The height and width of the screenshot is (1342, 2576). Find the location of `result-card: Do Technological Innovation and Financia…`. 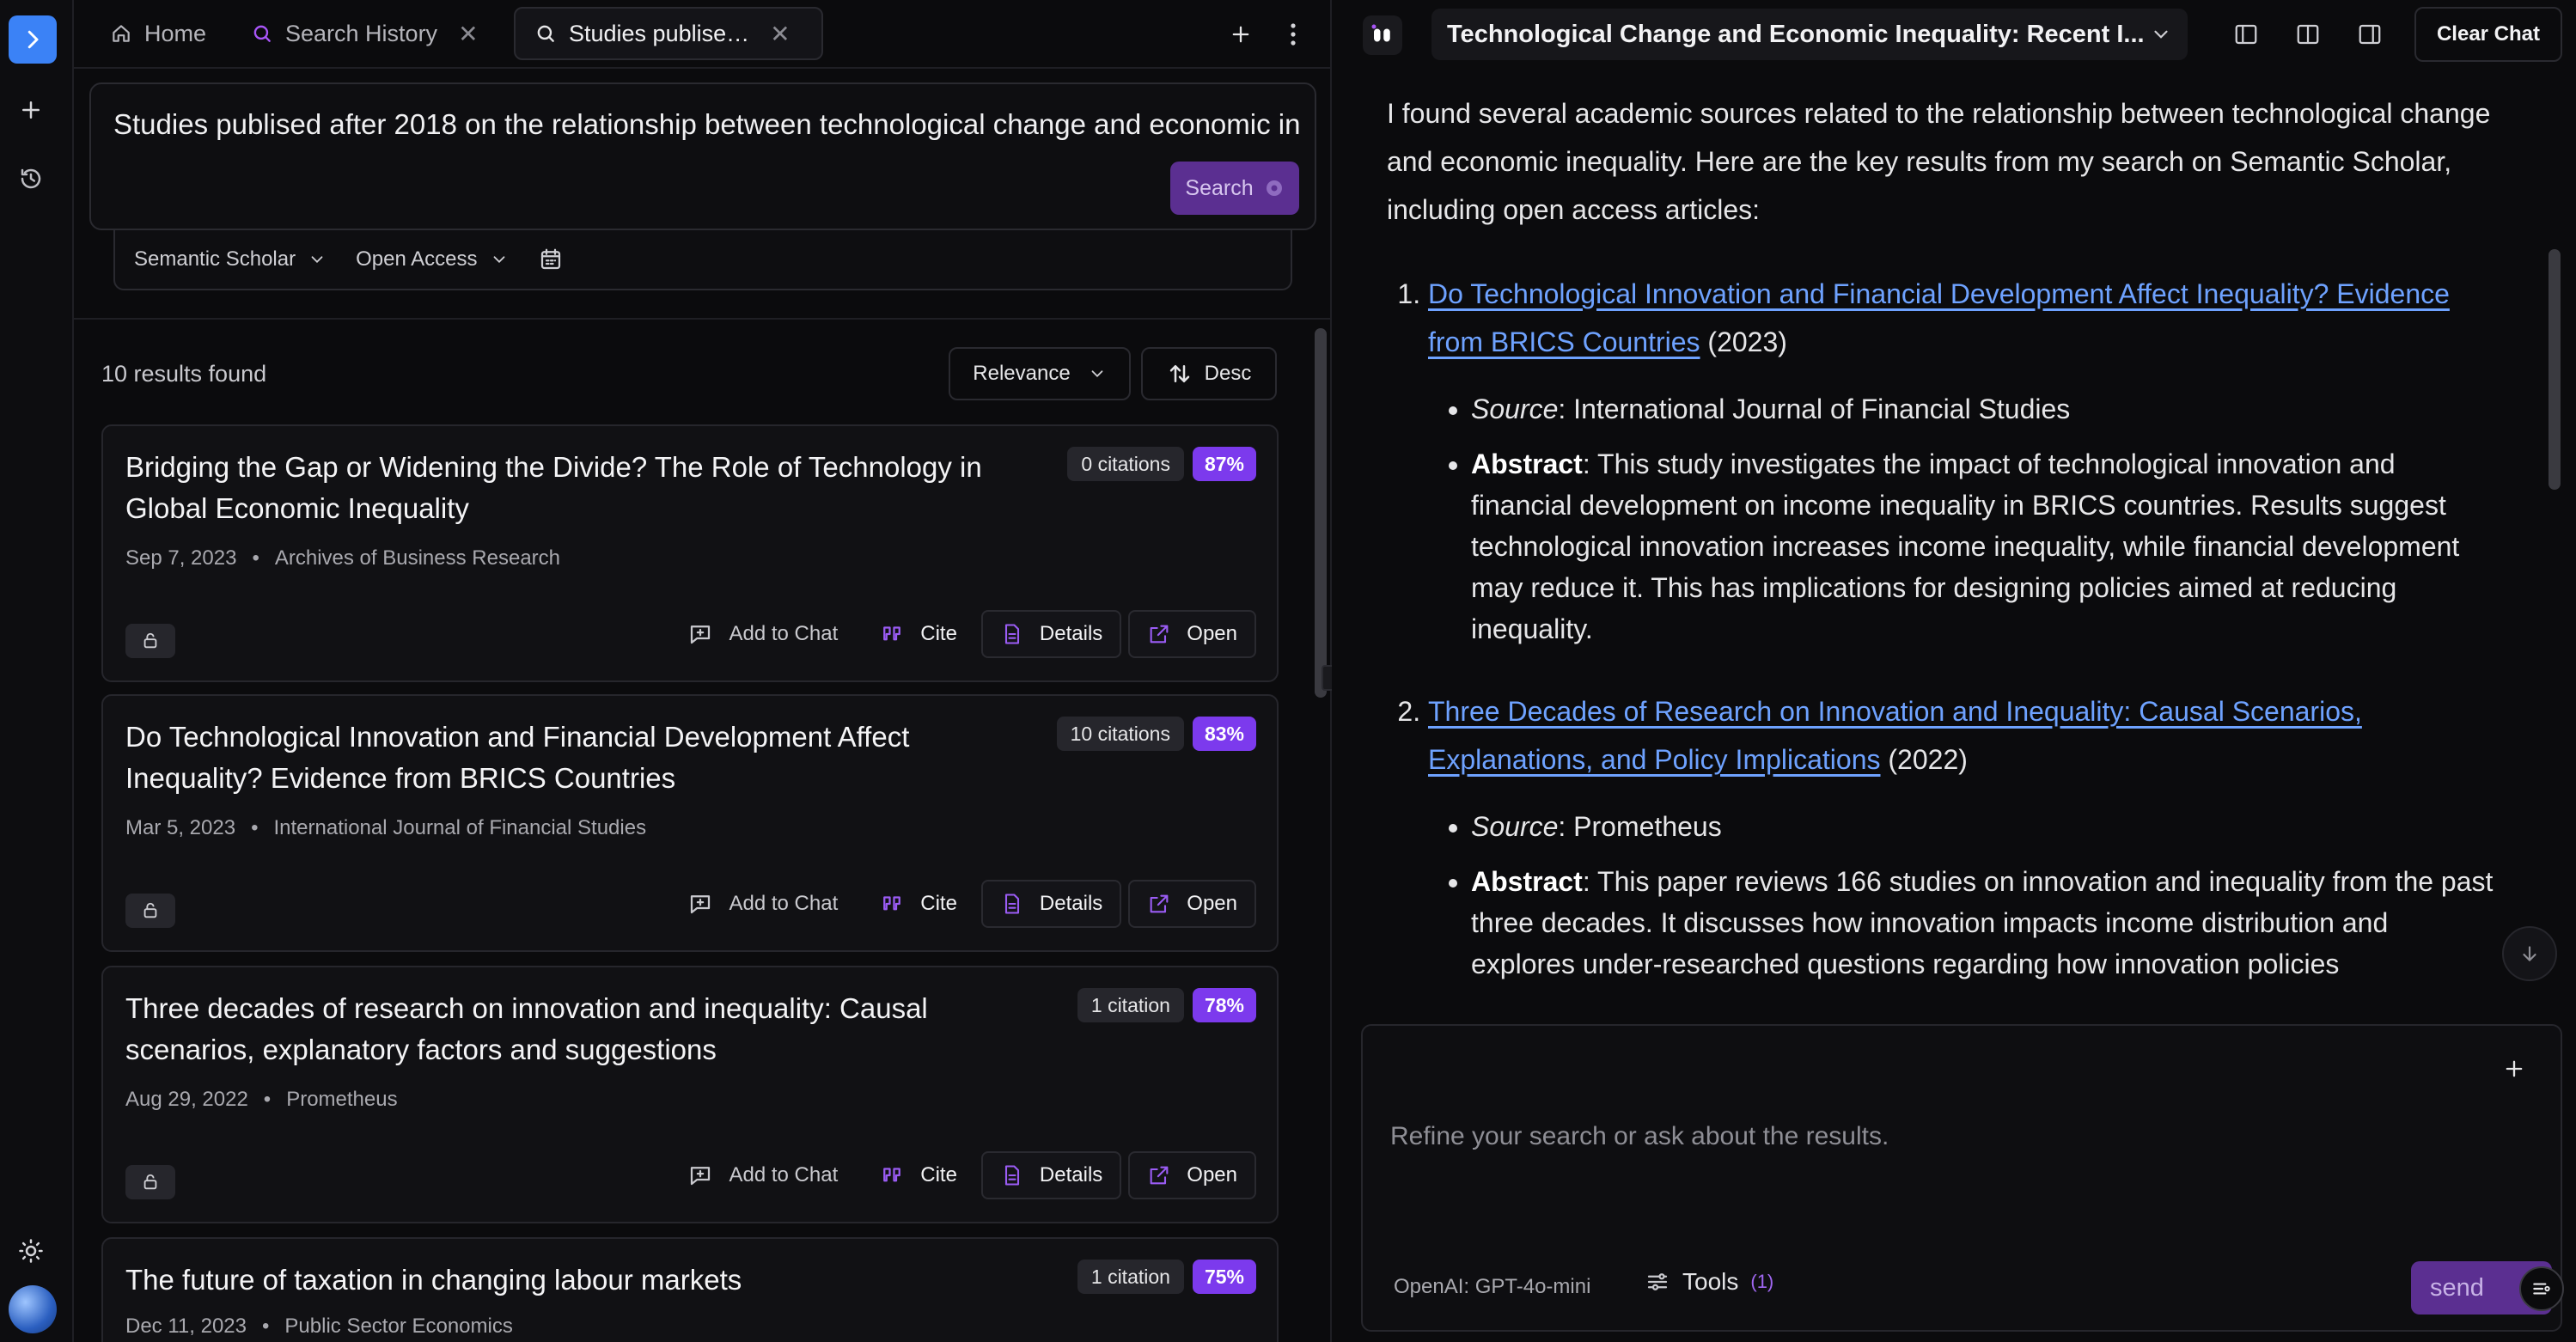

result-card: Do Technological Innovation and Financia… is located at coordinates (690, 823).